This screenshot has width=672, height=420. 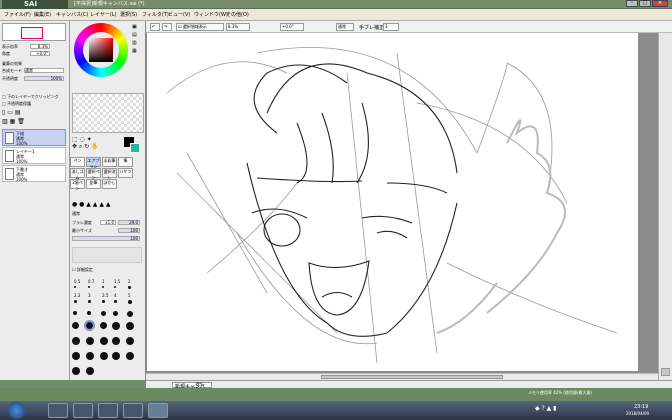 What do you see at coordinates (44, 70) in the screenshot?
I see `blend-mode-select: 通常` at bounding box center [44, 70].